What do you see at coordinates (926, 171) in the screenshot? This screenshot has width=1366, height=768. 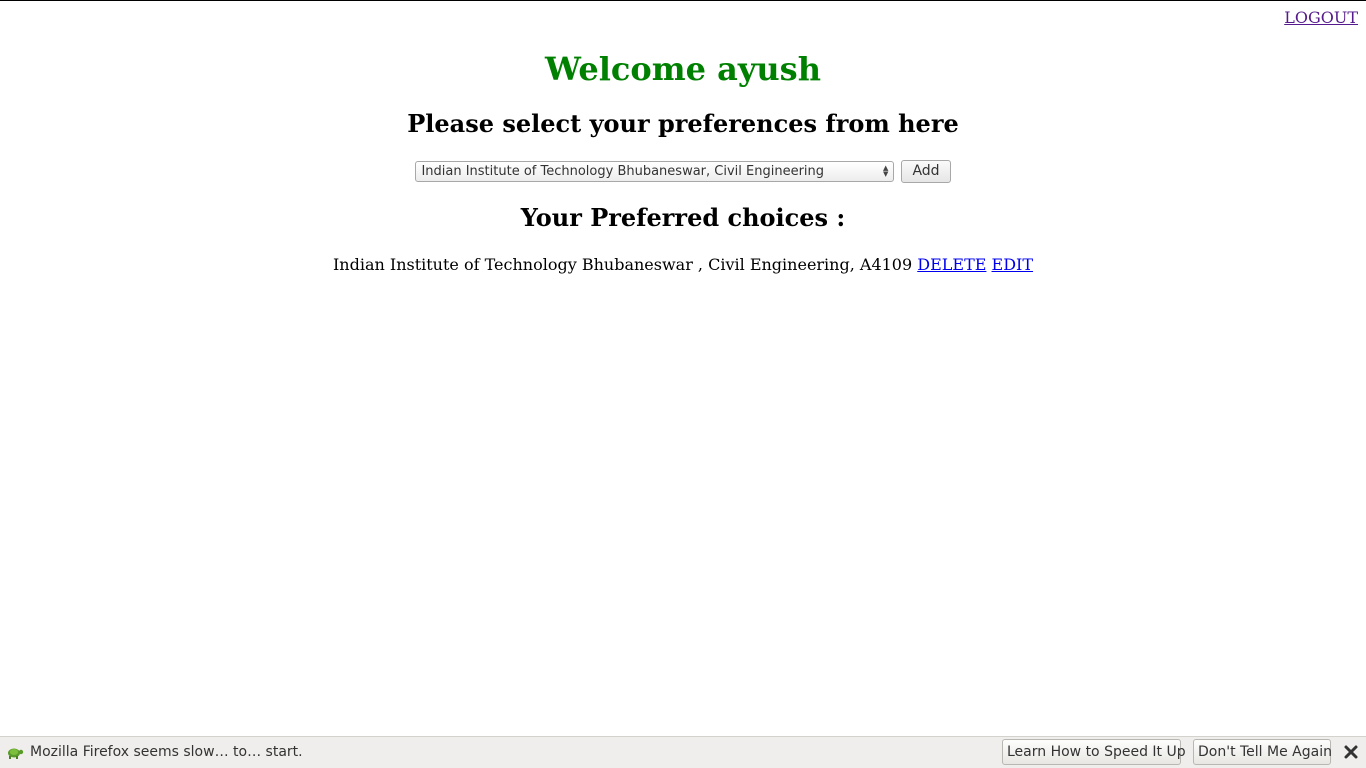 I see `add-button: Add` at bounding box center [926, 171].